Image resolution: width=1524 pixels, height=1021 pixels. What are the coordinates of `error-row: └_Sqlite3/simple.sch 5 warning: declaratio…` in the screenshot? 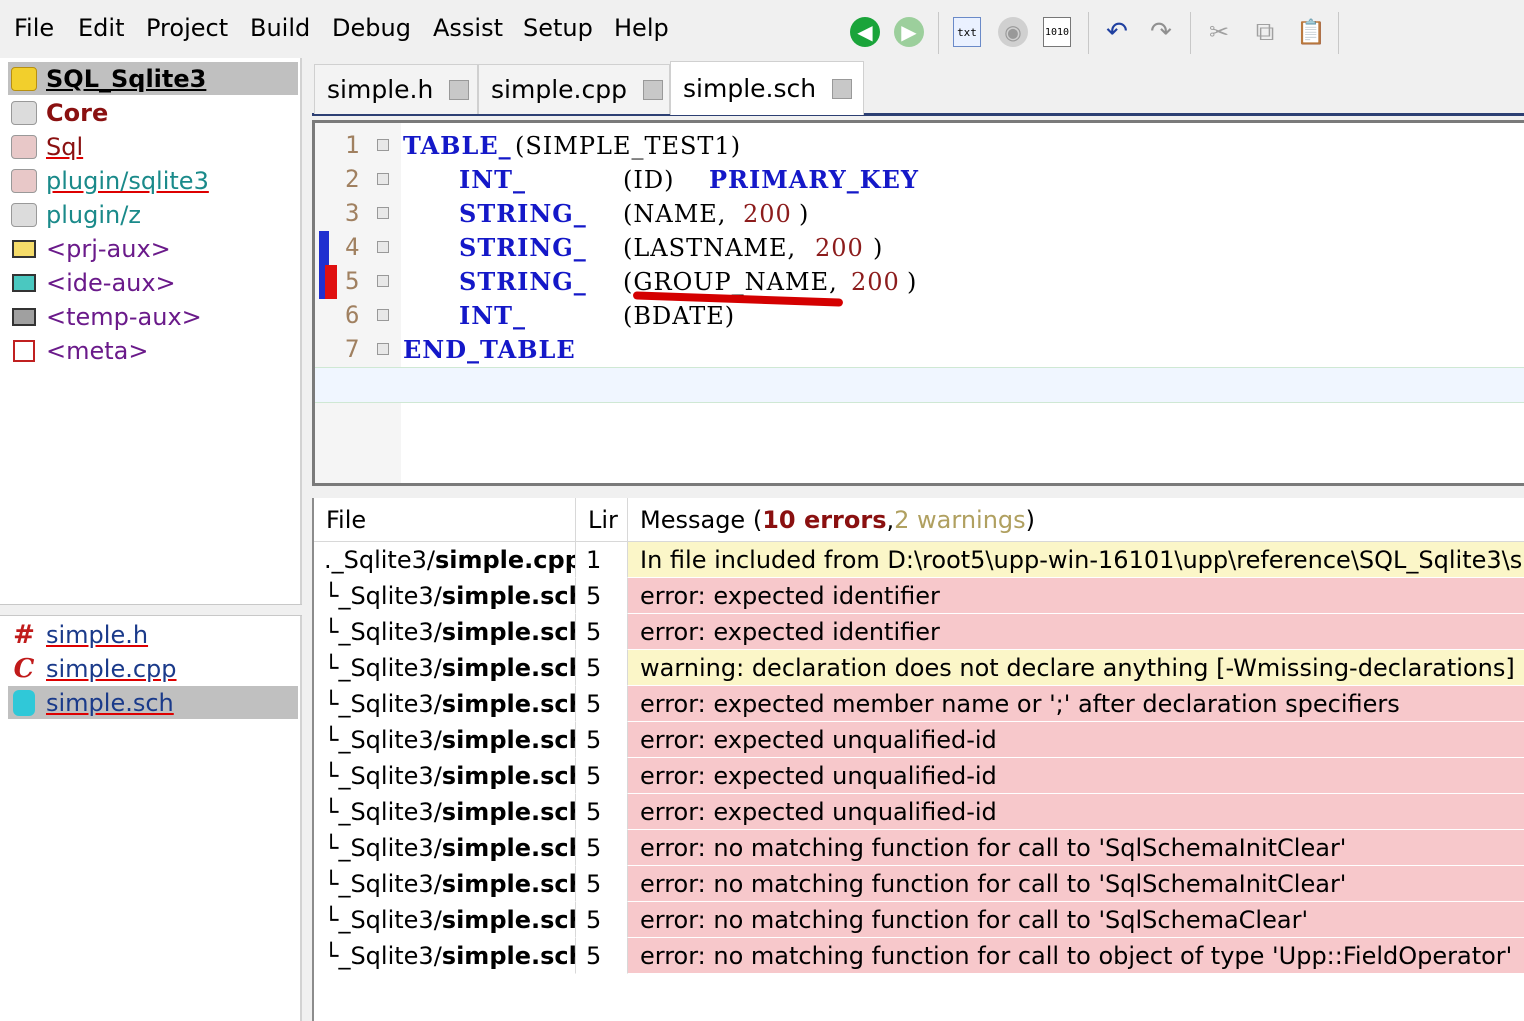 It's located at (919, 668).